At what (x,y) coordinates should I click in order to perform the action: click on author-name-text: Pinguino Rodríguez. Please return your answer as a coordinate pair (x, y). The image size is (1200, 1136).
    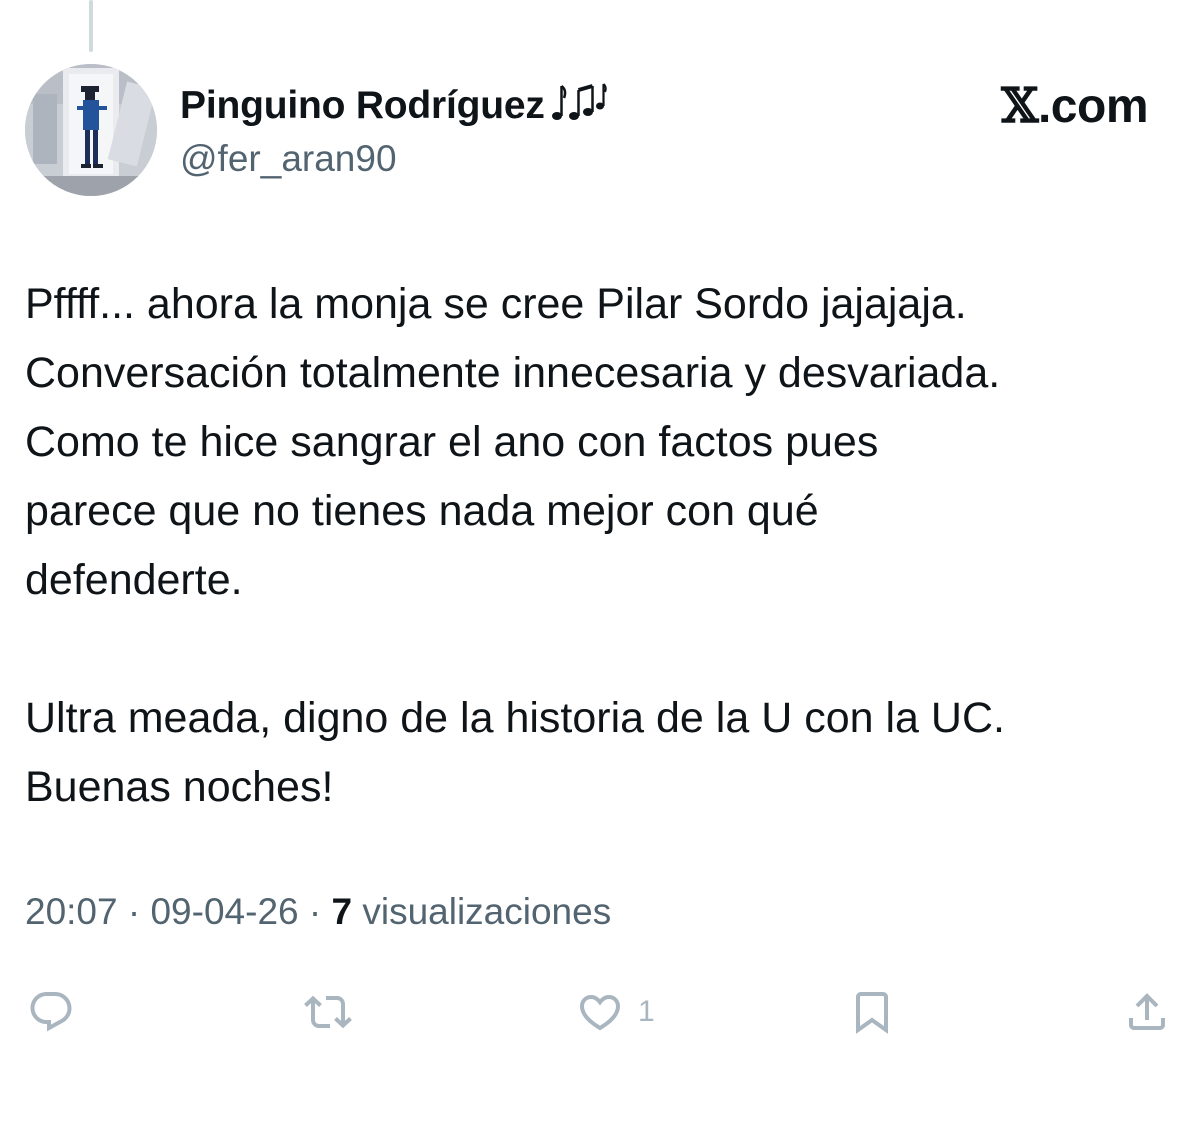
    Looking at the image, I should click on (362, 105).